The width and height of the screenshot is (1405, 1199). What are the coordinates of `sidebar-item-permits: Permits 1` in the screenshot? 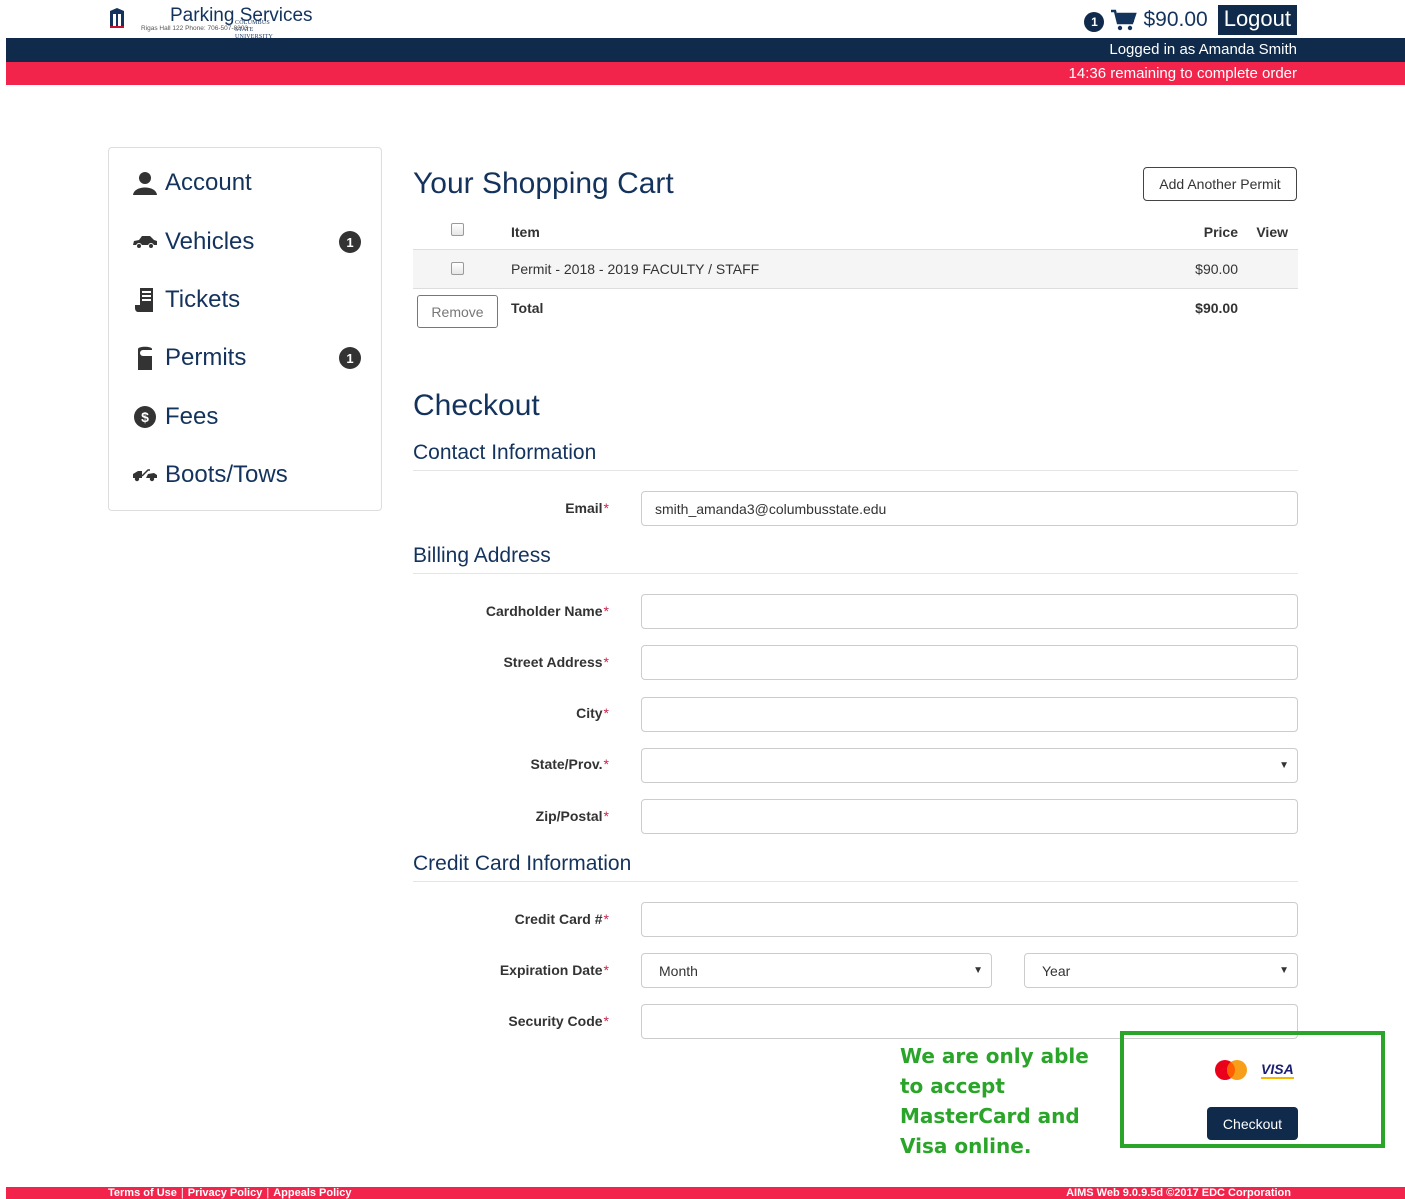 It's located at (246, 358).